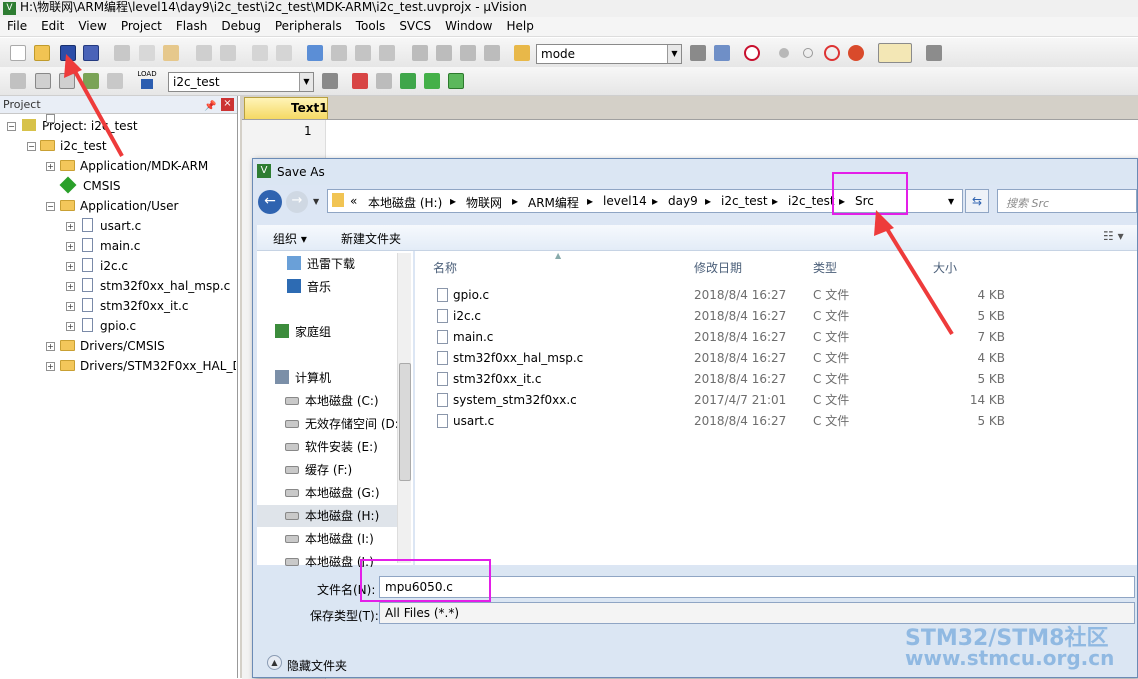  Describe the element at coordinates (73, 66) in the screenshot. I see `arrowhead-icon` at that location.